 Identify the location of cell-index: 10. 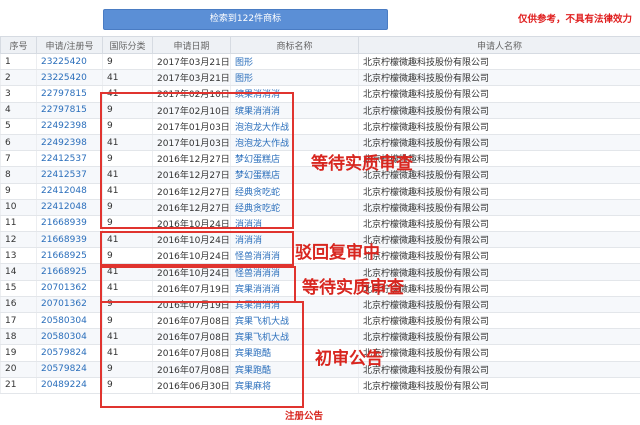
(18, 207).